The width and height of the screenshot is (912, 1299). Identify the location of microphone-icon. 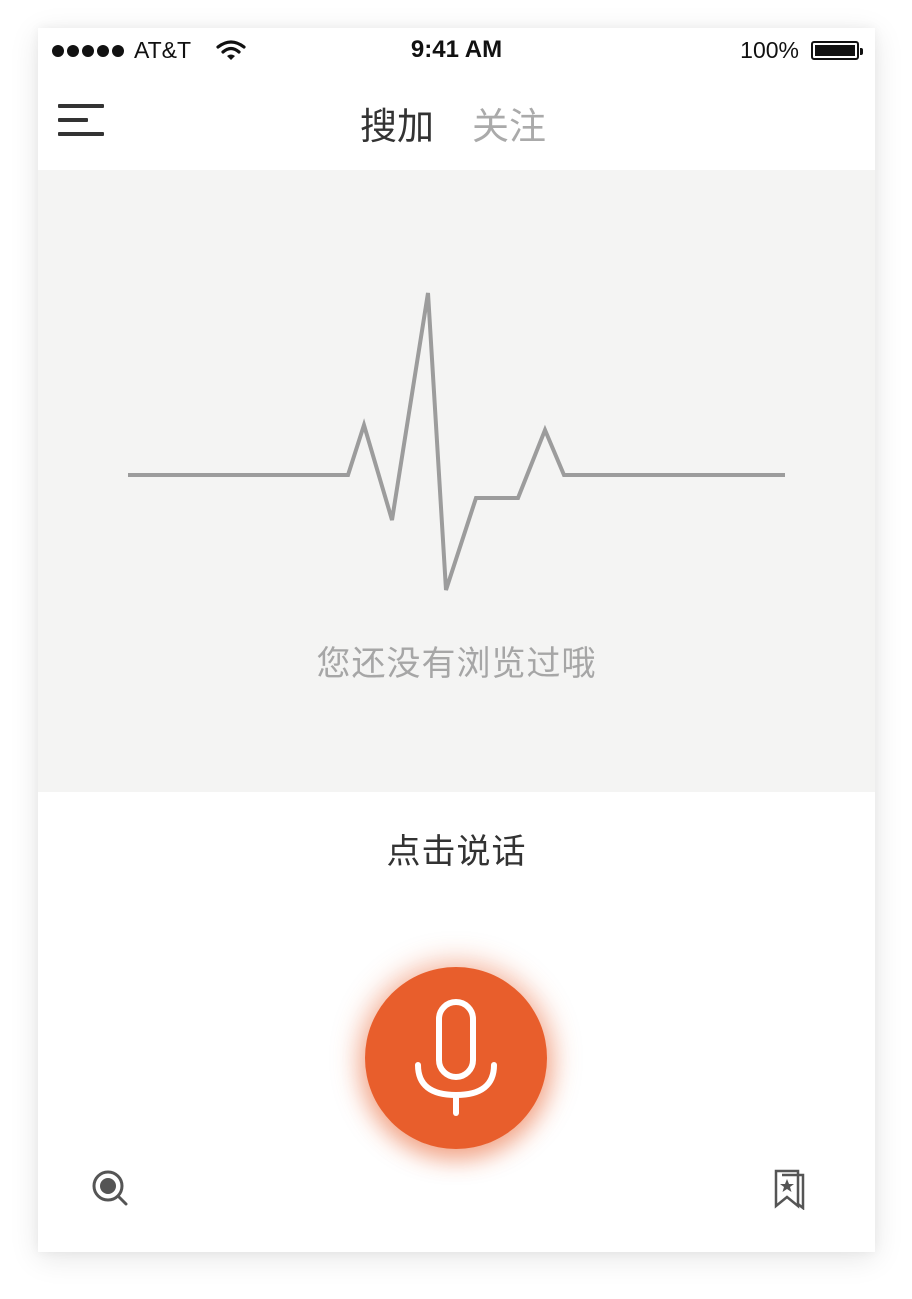
(456, 1057).